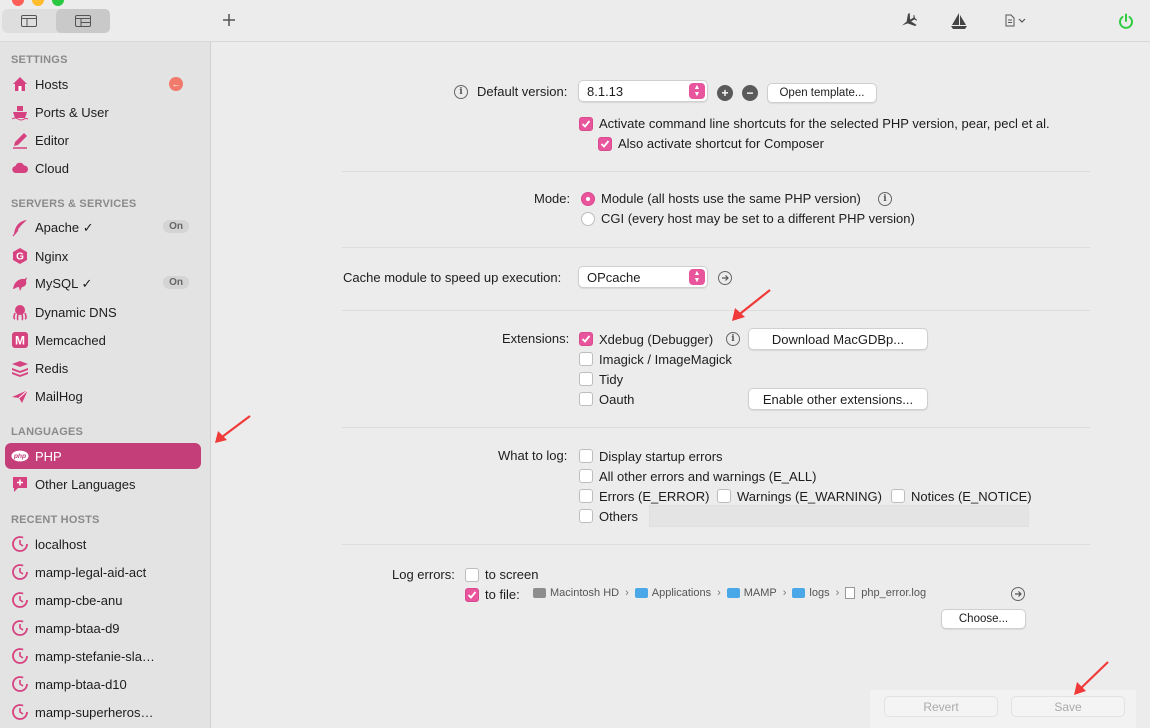 This screenshot has width=1150, height=728. Describe the element at coordinates (819, 593) in the screenshot. I see `path-segment: logs` at that location.